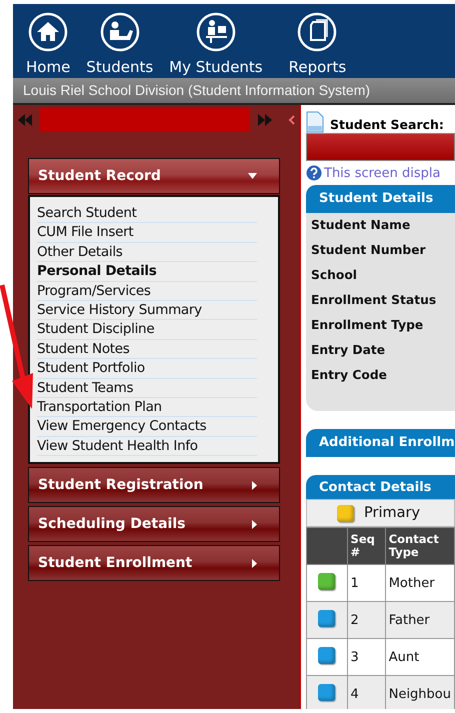  I want to click on page-title: Student Search:, so click(387, 125).